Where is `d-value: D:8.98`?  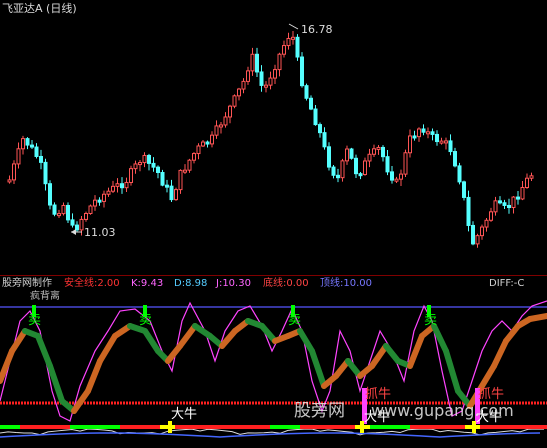 d-value: D:8.98 is located at coordinates (191, 283).